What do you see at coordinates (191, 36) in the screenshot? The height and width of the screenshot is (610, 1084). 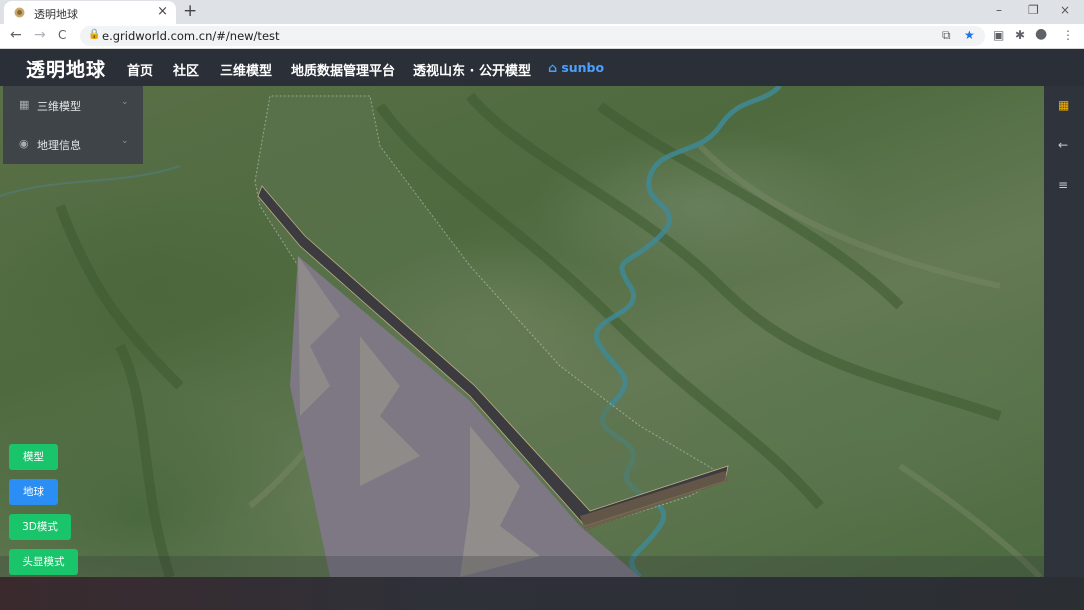 I see `url-text: e.gridworld.com.cn/#/new/test` at bounding box center [191, 36].